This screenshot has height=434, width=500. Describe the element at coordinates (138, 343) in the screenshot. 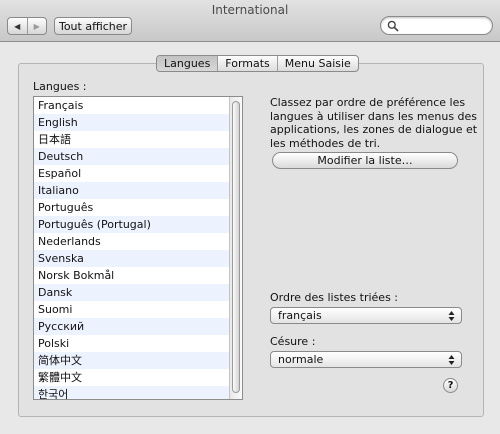

I see `list-item: Polski` at that location.